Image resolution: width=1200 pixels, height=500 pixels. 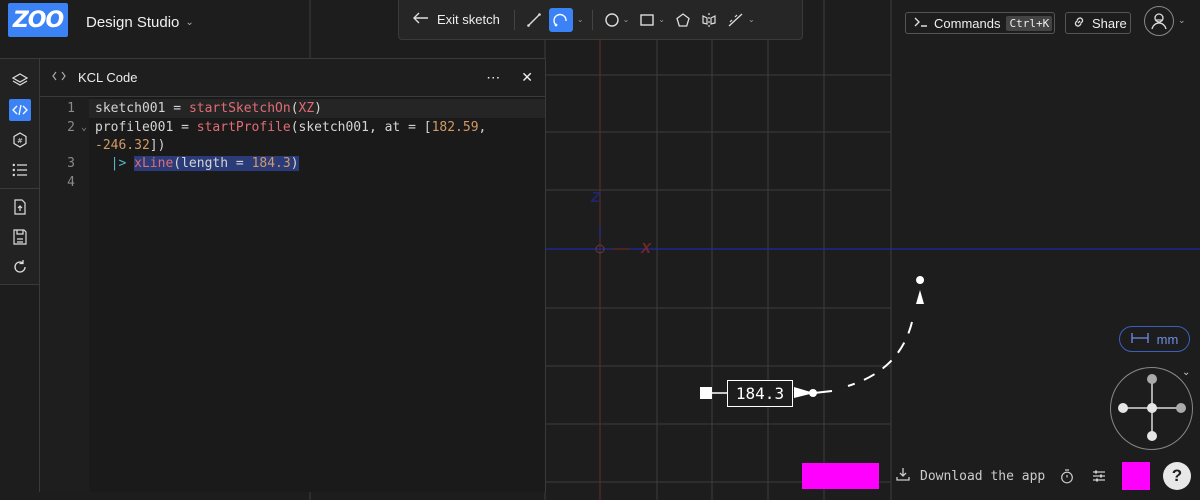 I want to click on sidebar-item-export, so click(x=20, y=207).